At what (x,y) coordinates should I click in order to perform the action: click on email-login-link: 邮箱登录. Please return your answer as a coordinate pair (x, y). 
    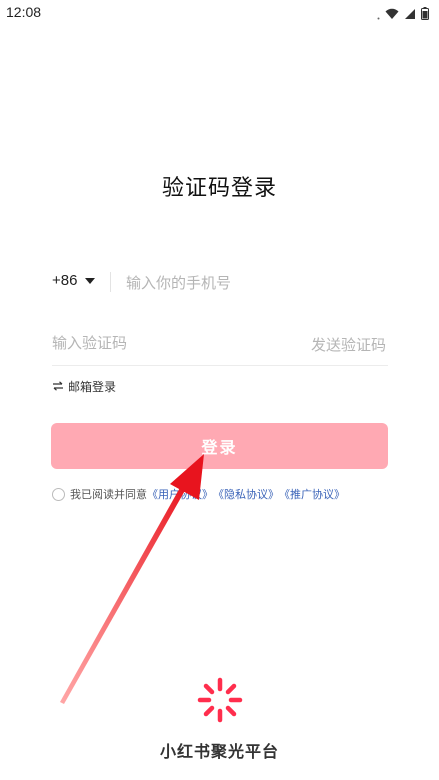
    Looking at the image, I should click on (84, 386).